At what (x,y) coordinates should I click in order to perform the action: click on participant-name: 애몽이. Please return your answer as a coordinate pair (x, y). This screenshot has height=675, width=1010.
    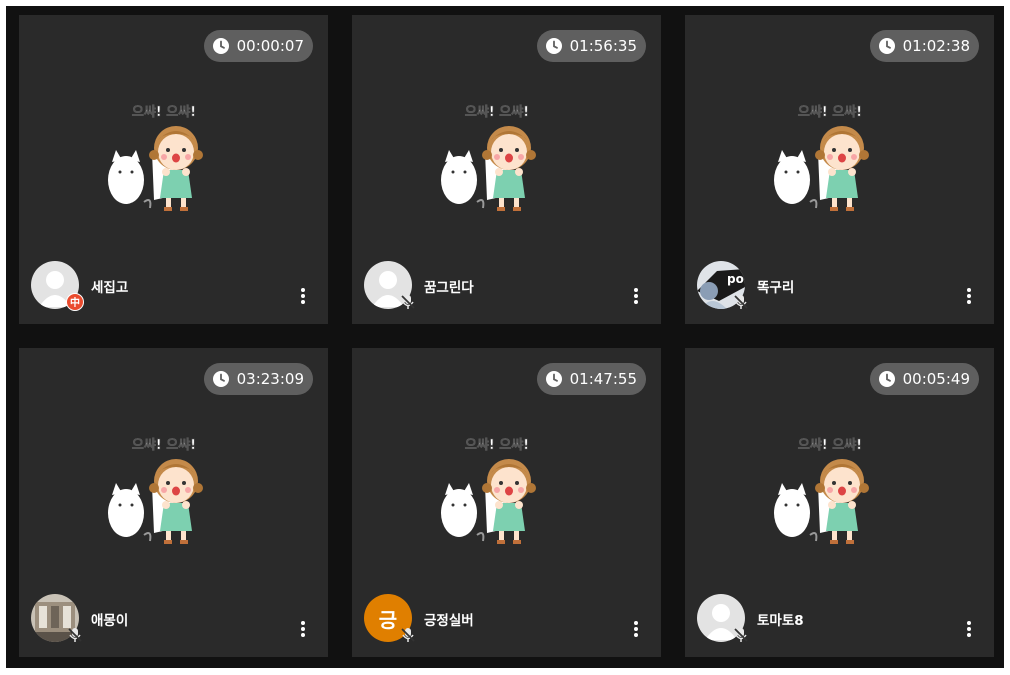
    Looking at the image, I should click on (110, 621).